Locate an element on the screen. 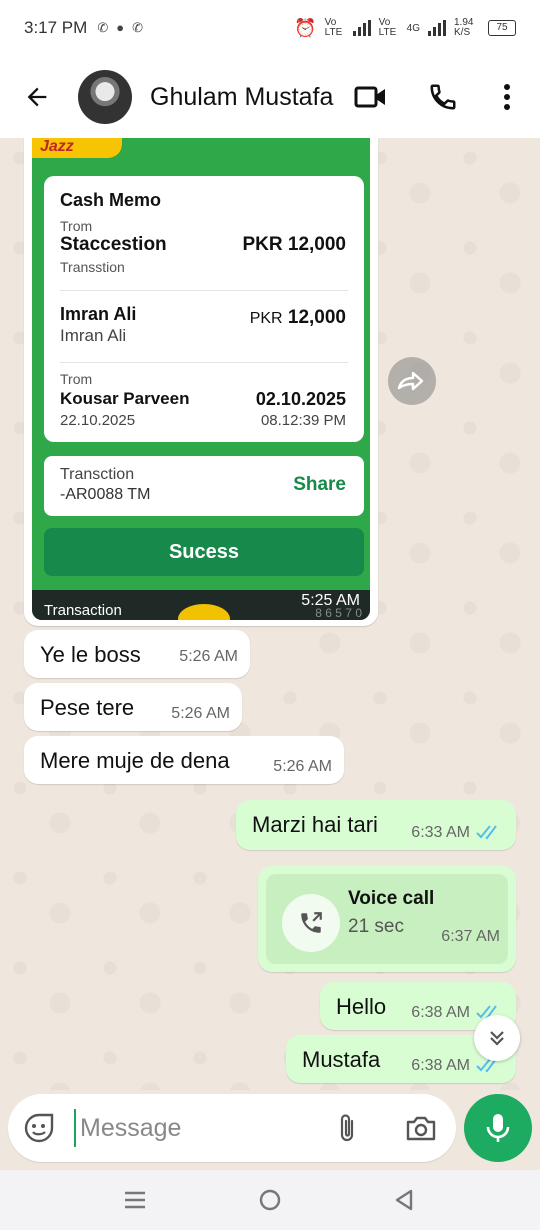 The height and width of the screenshot is (1230, 540). voice-call-duration: 21 sec is located at coordinates (376, 926).